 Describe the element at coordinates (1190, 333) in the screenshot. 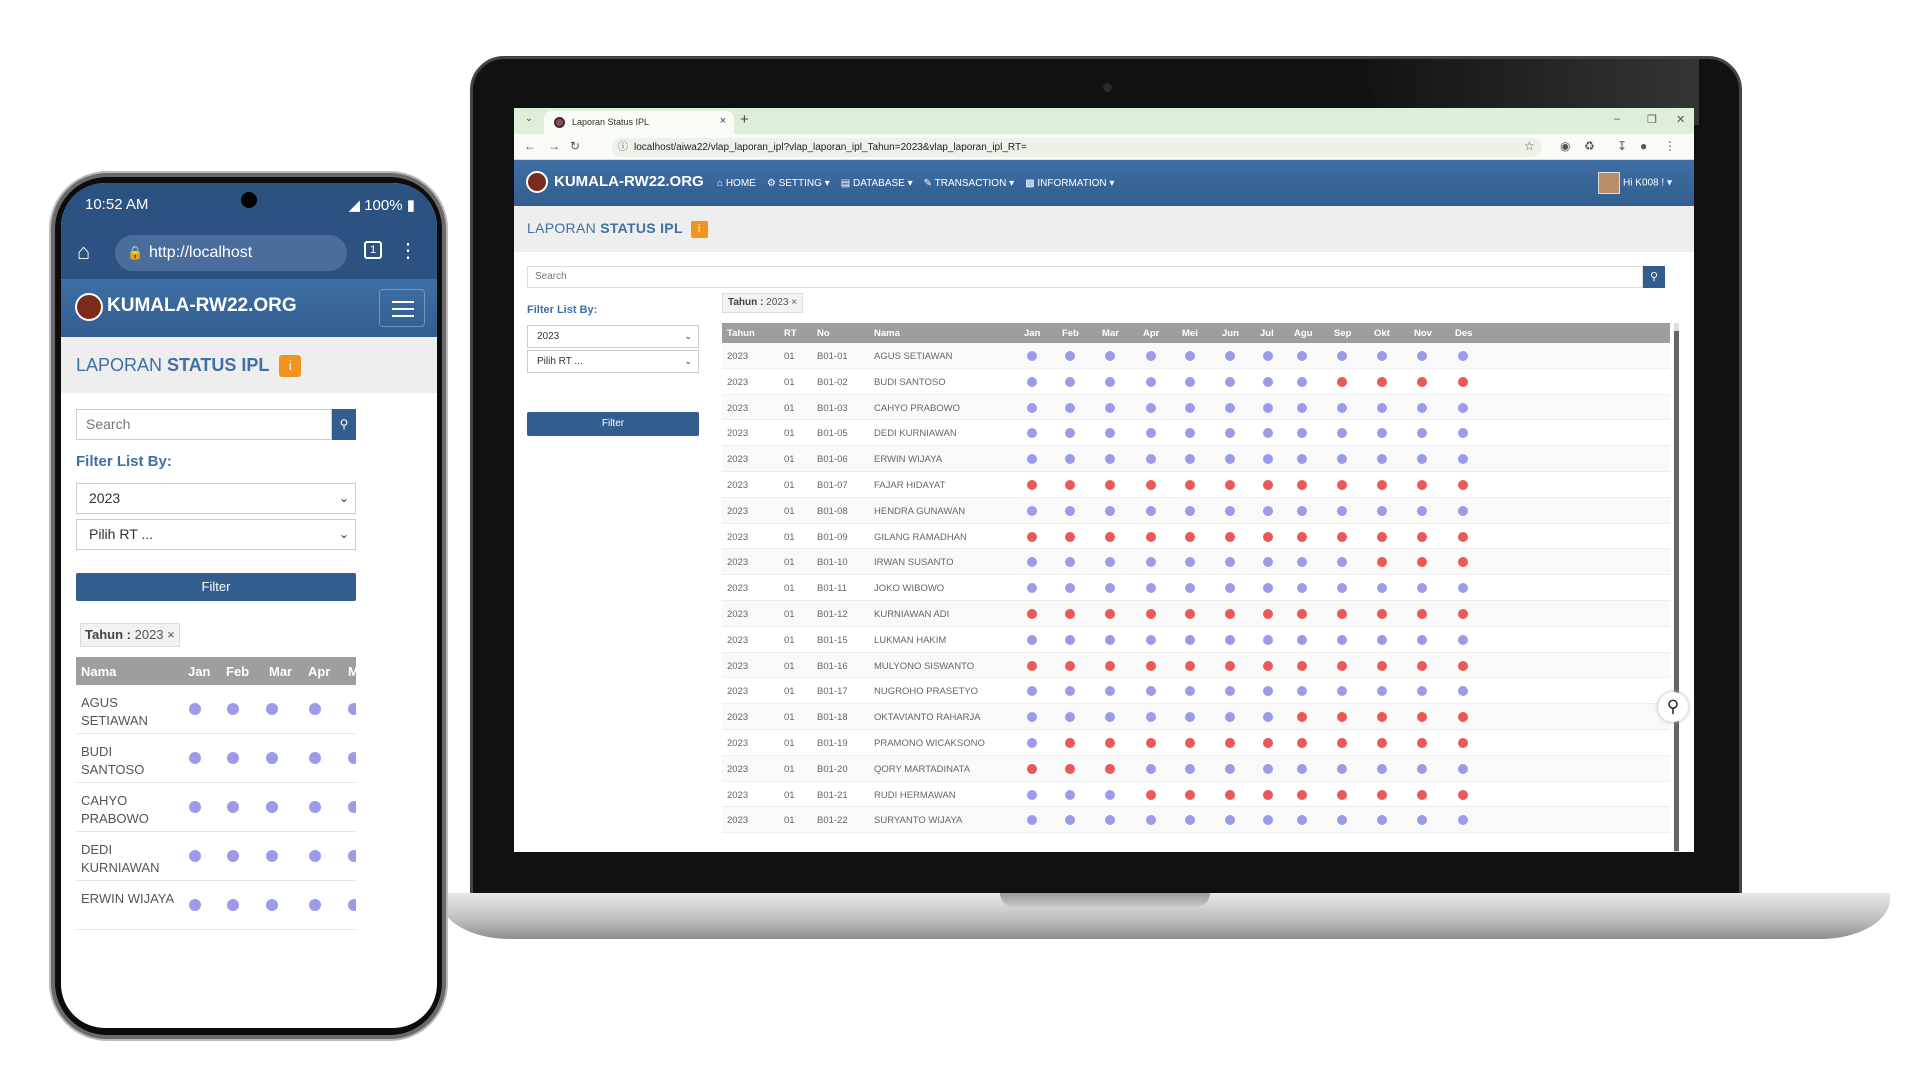

I see `column-header: Mei` at that location.